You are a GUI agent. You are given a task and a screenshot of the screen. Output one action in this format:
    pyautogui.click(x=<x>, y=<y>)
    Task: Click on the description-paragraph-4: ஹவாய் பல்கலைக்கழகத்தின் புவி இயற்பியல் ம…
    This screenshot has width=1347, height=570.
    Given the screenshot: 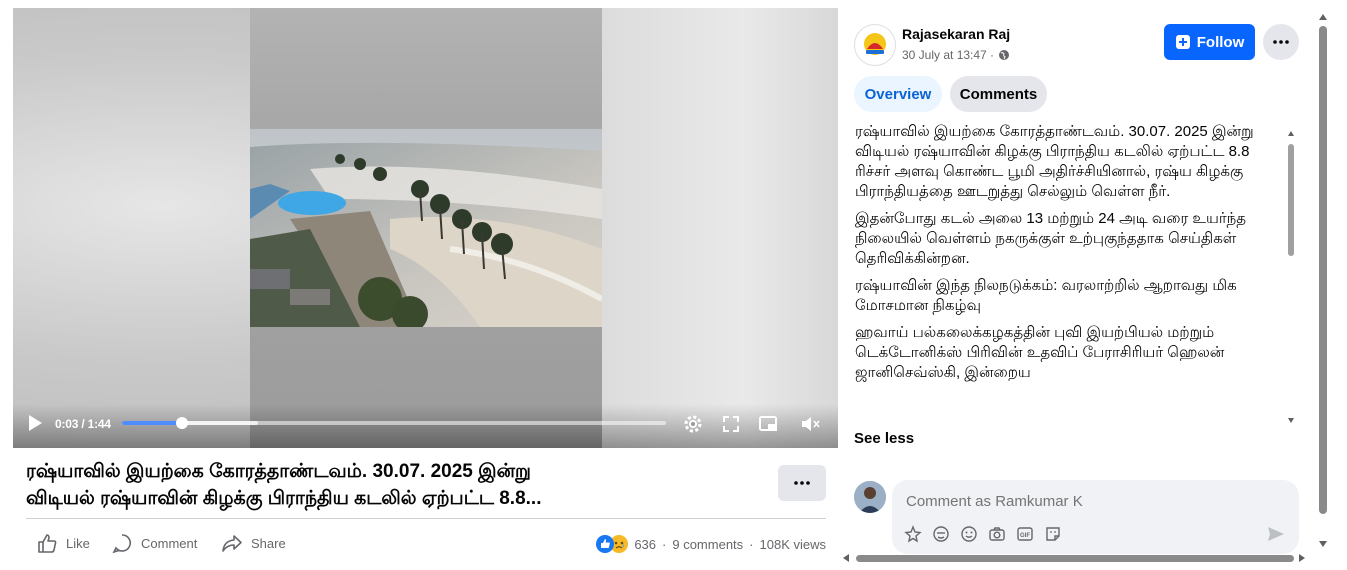 What is the action you would take?
    pyautogui.click(x=1040, y=352)
    